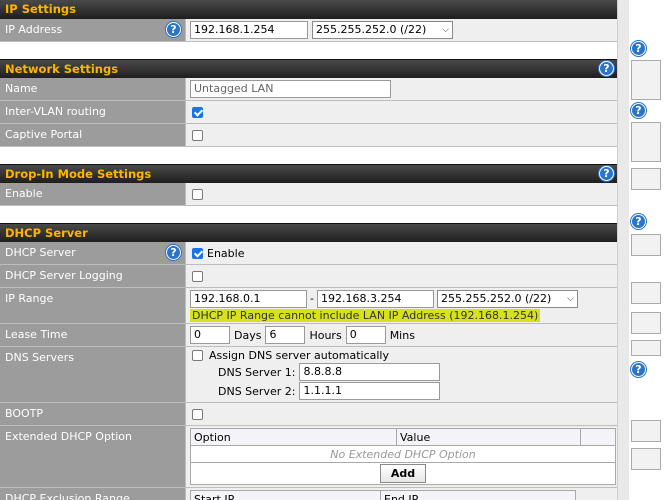 The height and width of the screenshot is (500, 667). Describe the element at coordinates (210, 335) in the screenshot. I see `lease-days-input: 0` at that location.